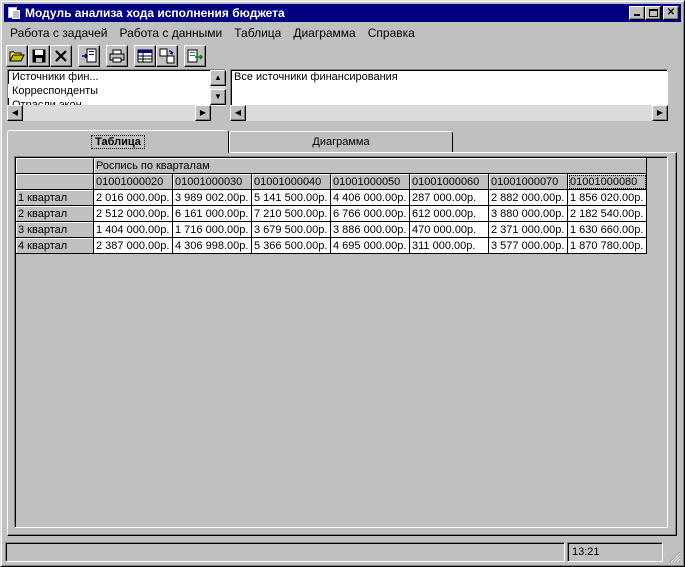 This screenshot has height=567, width=685. What do you see at coordinates (291, 229) in the screenshot?
I see `value-cell: 3 679 500.00р.` at bounding box center [291, 229].